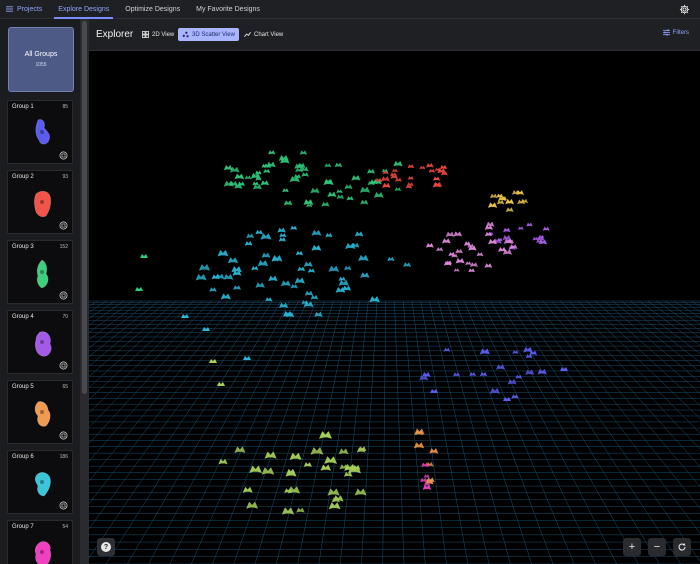  I want to click on all-groups-card: All Groups 1055, so click(41, 59).